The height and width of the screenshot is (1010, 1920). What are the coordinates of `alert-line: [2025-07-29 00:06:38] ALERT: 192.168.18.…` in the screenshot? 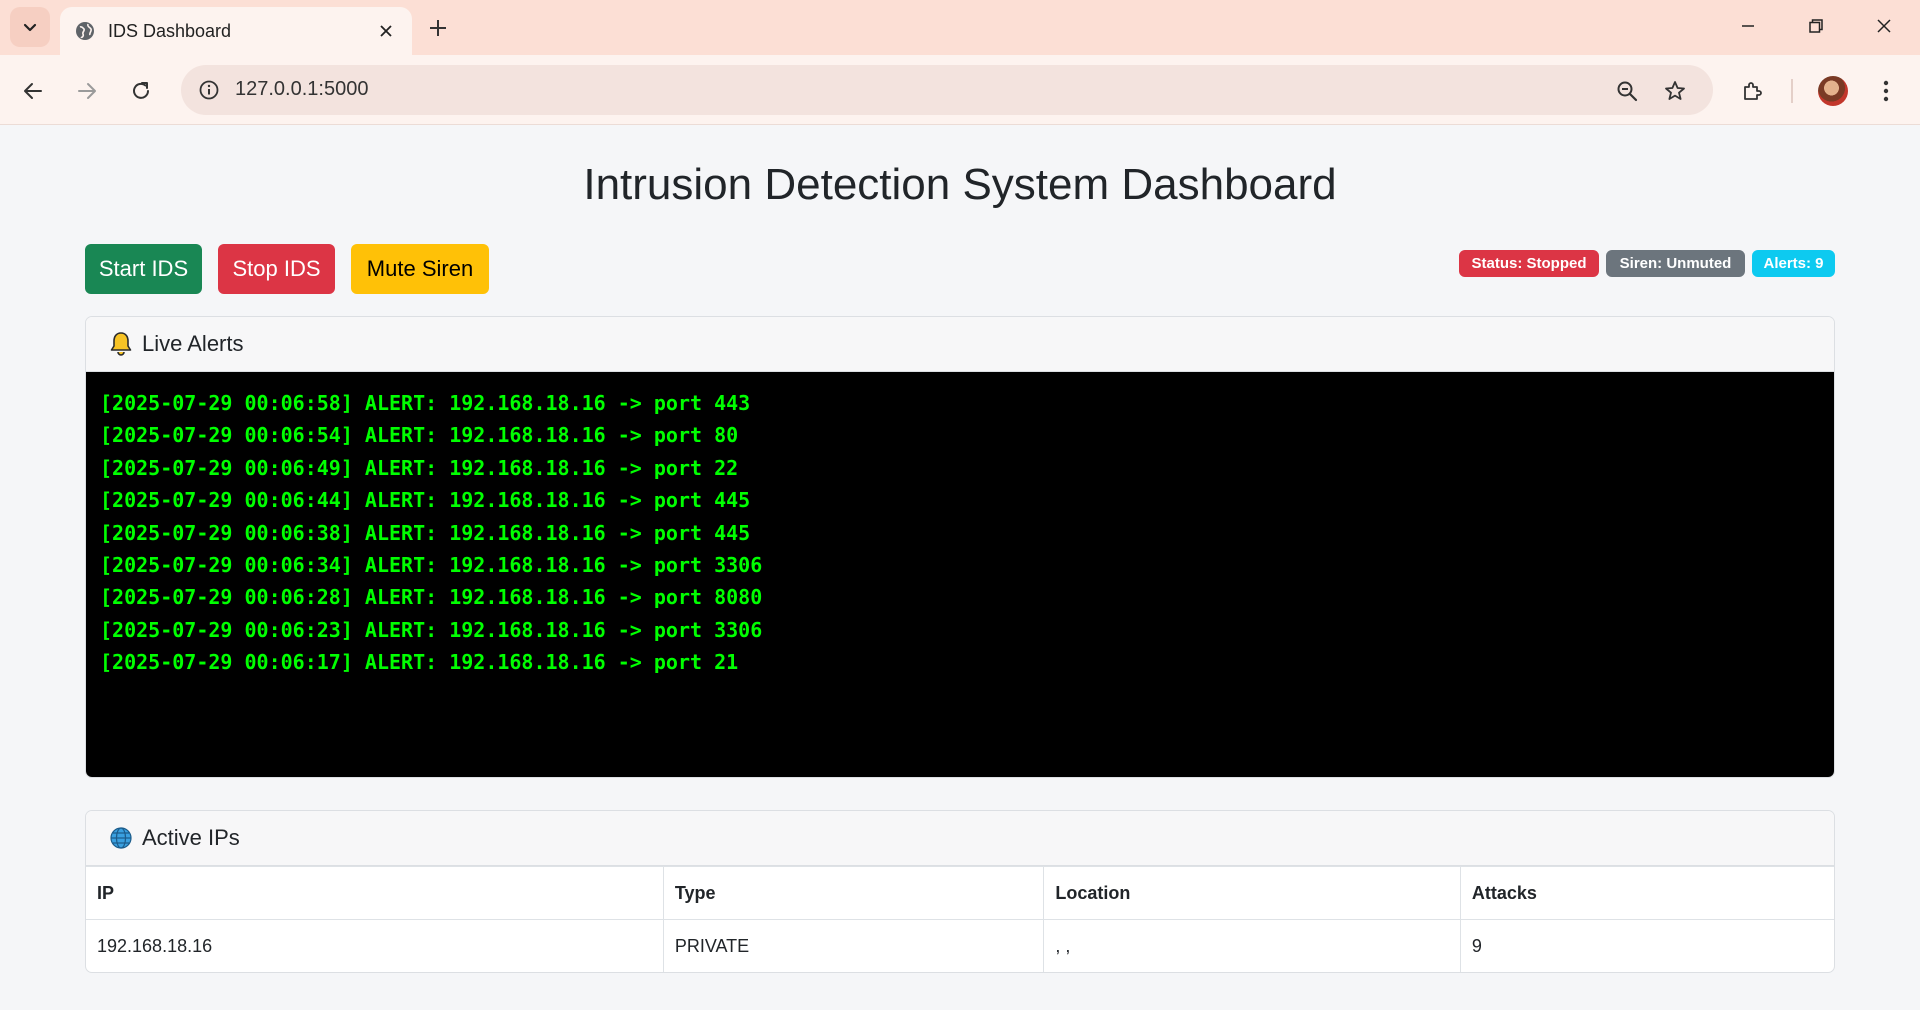 It's located at (425, 532).